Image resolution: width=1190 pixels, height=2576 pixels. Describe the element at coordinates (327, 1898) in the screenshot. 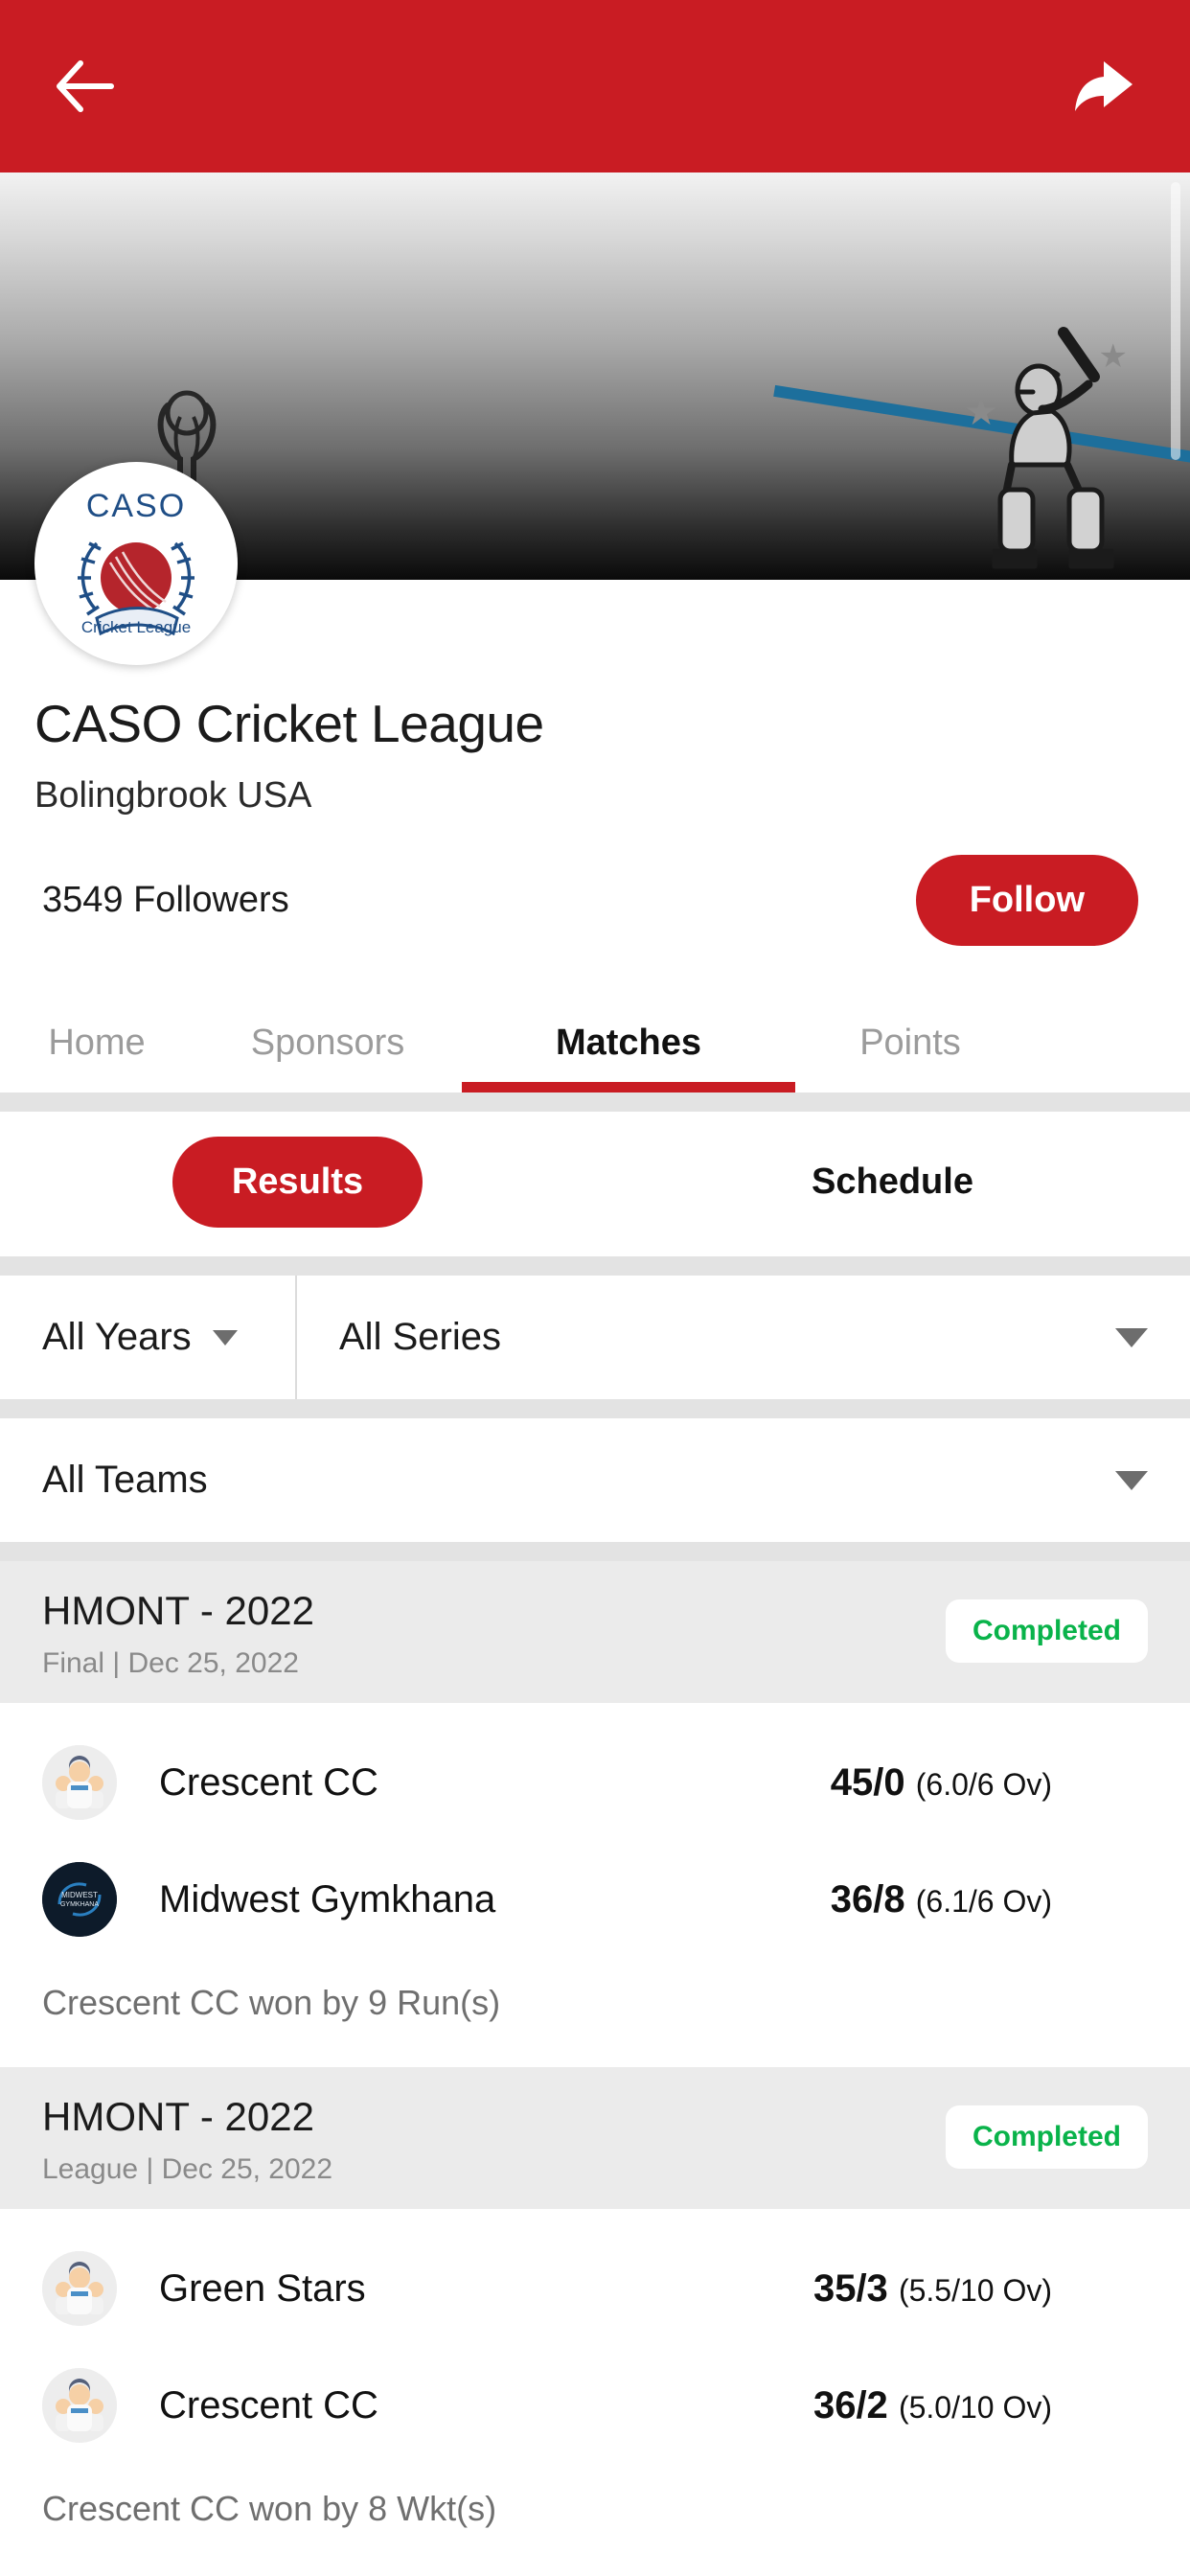

I see `team-name: Midwest Gymkhana` at that location.